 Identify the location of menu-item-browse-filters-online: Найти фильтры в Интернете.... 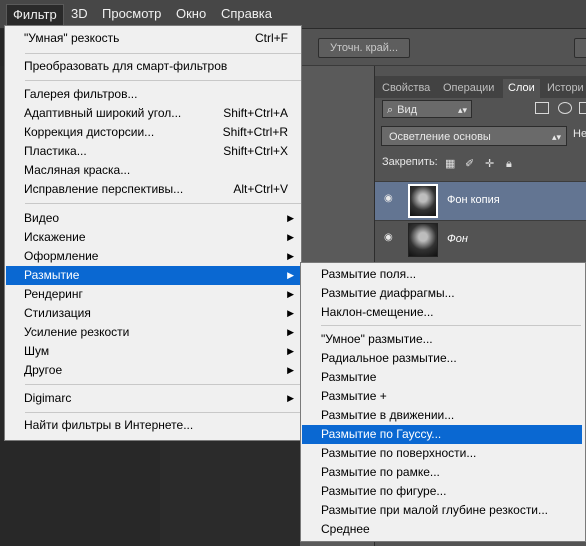
(153, 425).